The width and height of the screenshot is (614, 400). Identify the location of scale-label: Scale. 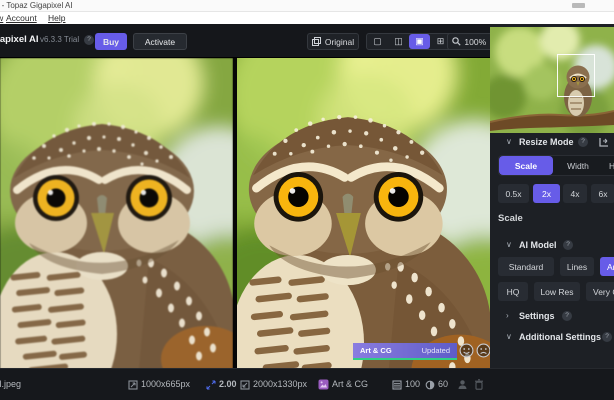
(510, 218).